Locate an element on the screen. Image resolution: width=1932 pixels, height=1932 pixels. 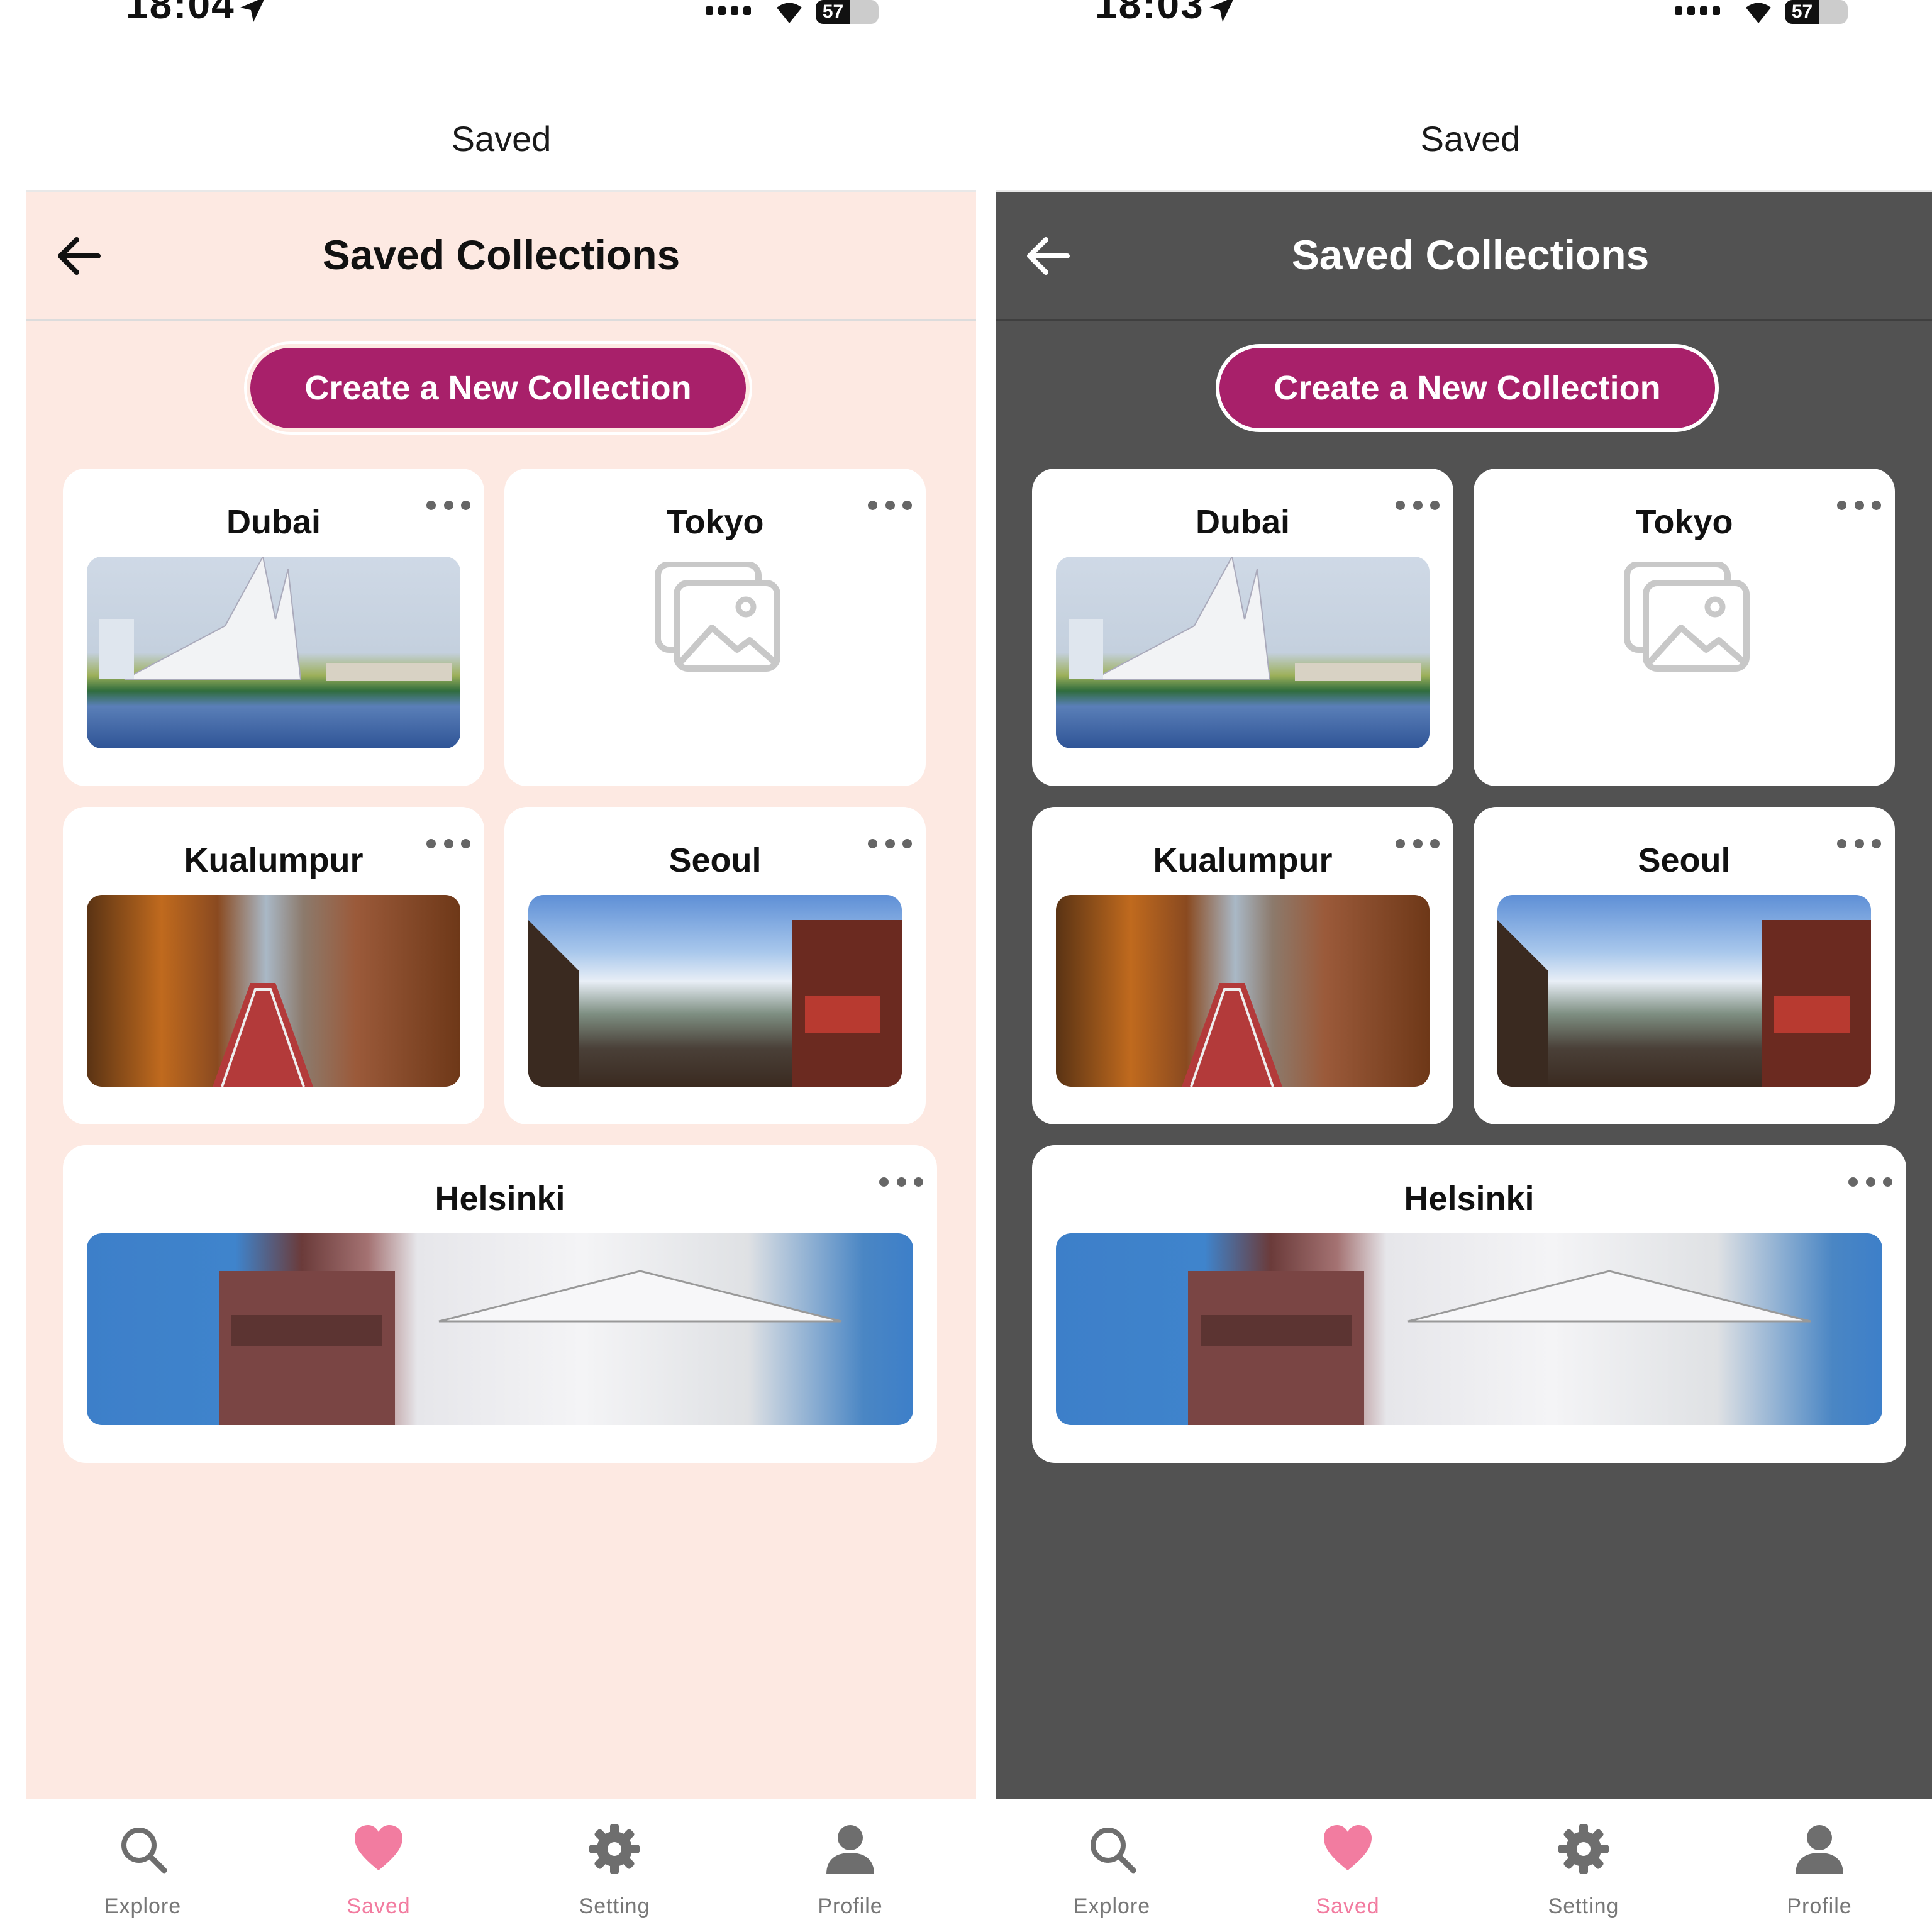
status-time: 18:03 is located at coordinates (1149, 13).